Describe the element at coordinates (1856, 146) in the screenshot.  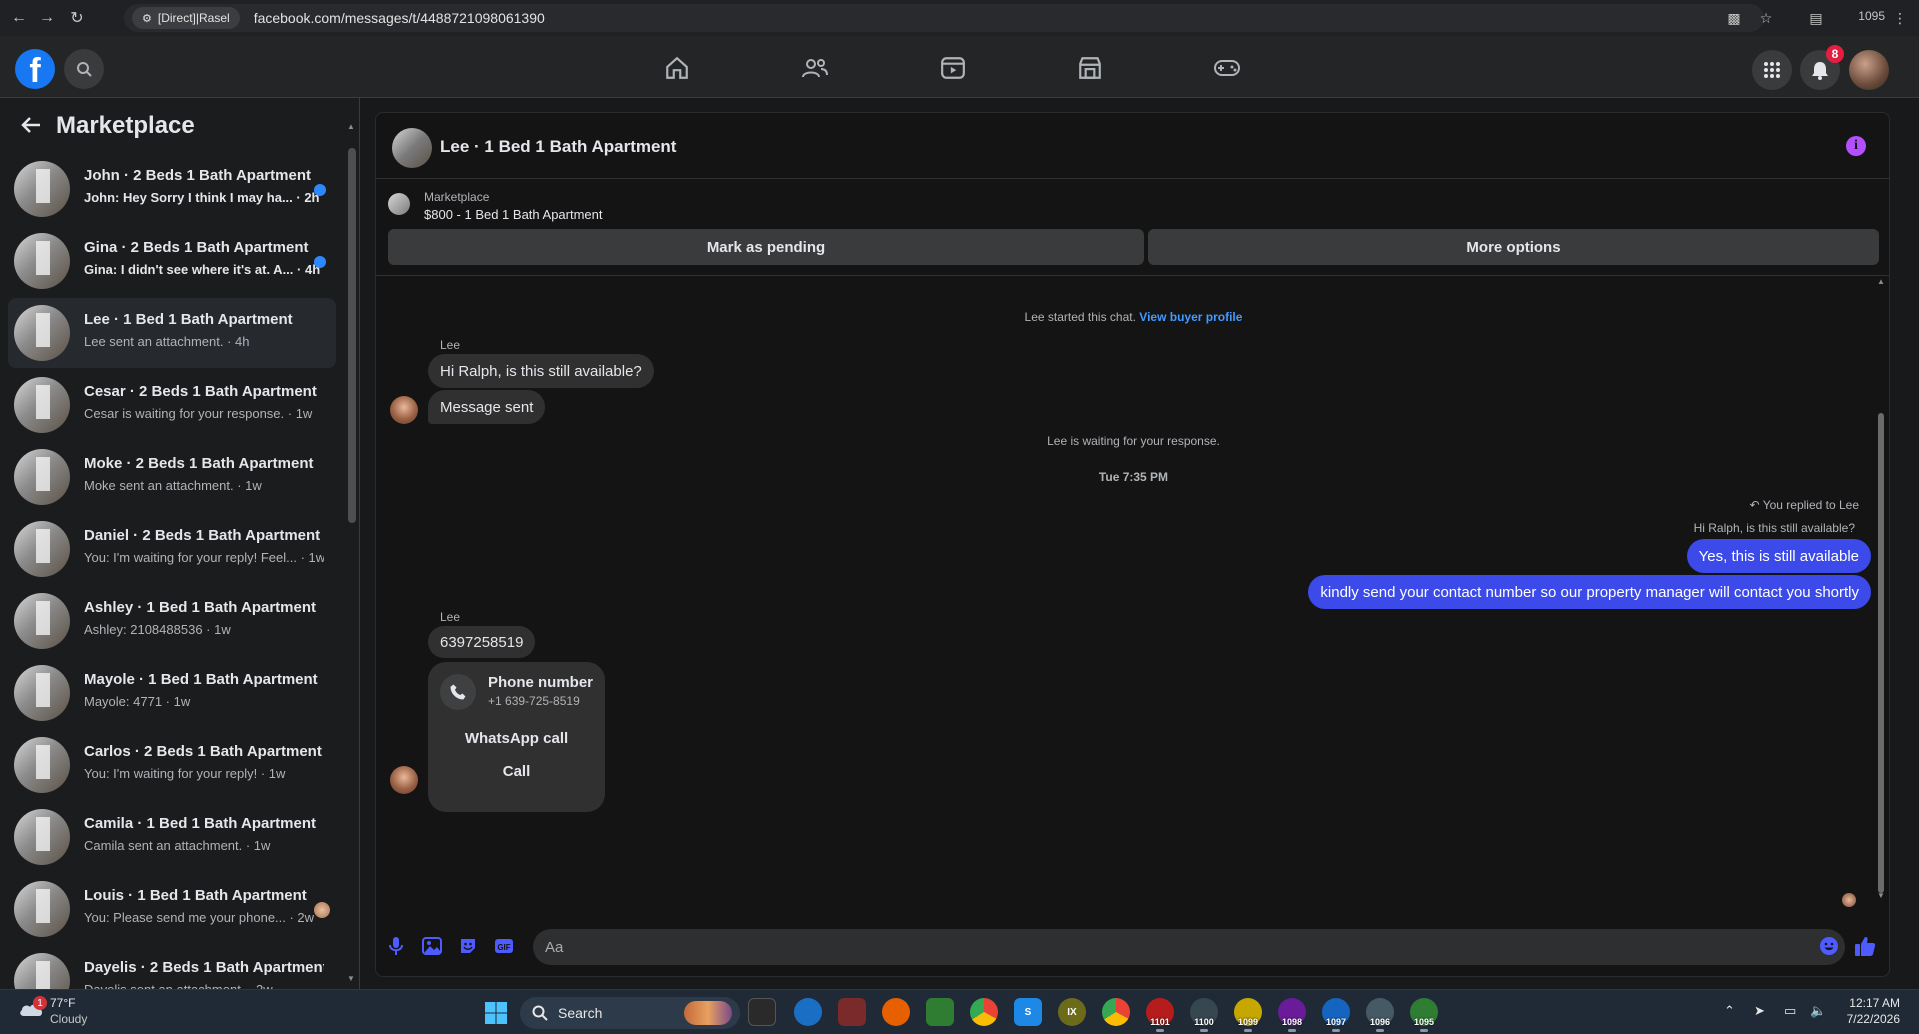
I see `info-icon: i` at that location.